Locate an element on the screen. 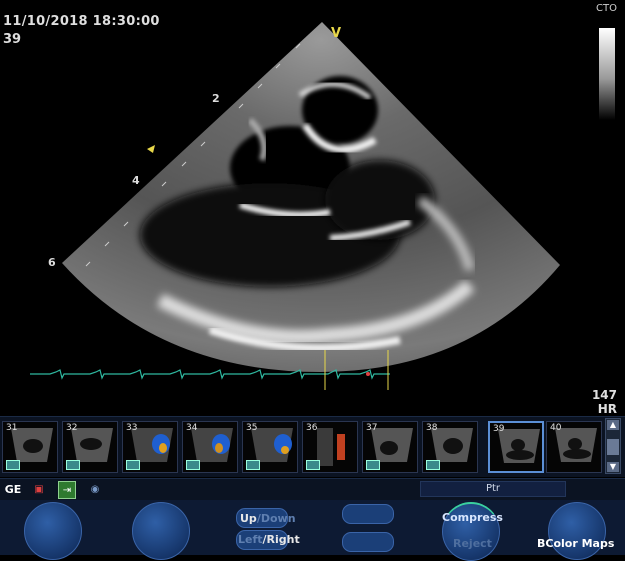 The image size is (625, 561). clip-thumbnail: 40 is located at coordinates (574, 447).